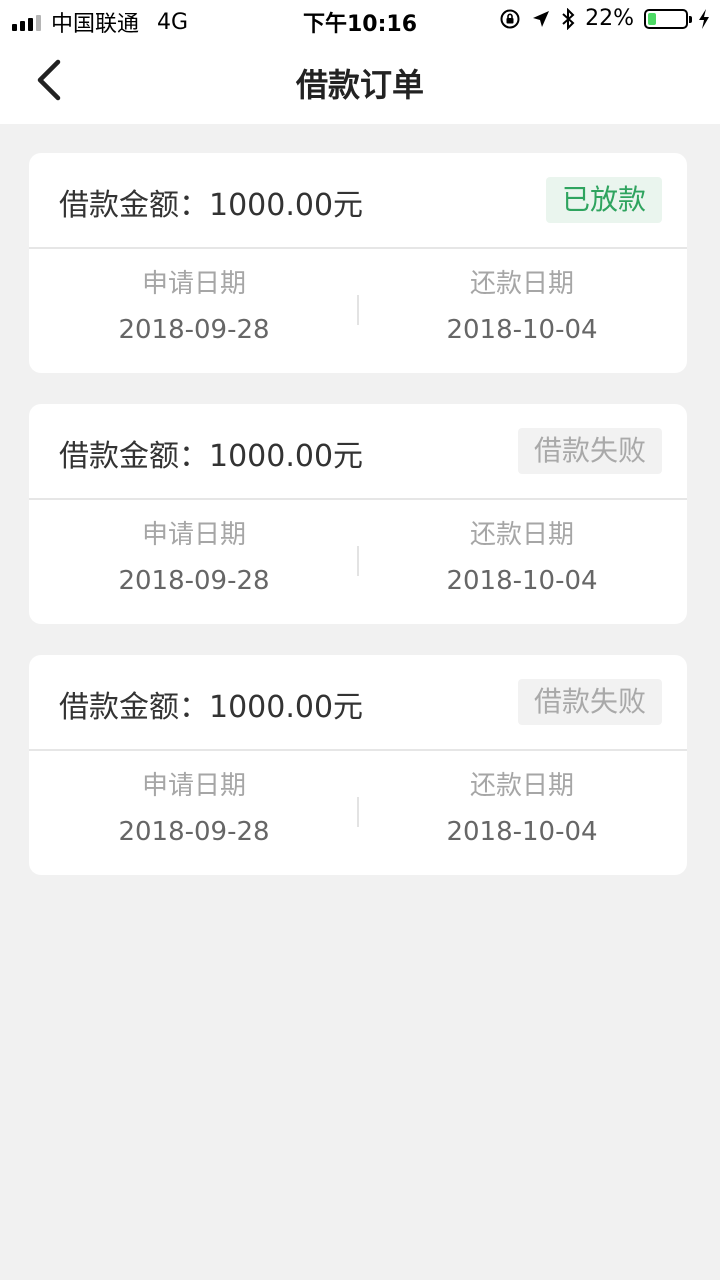 This screenshot has width=720, height=1280. I want to click on status-bar-right: 22%, so click(604, 18).